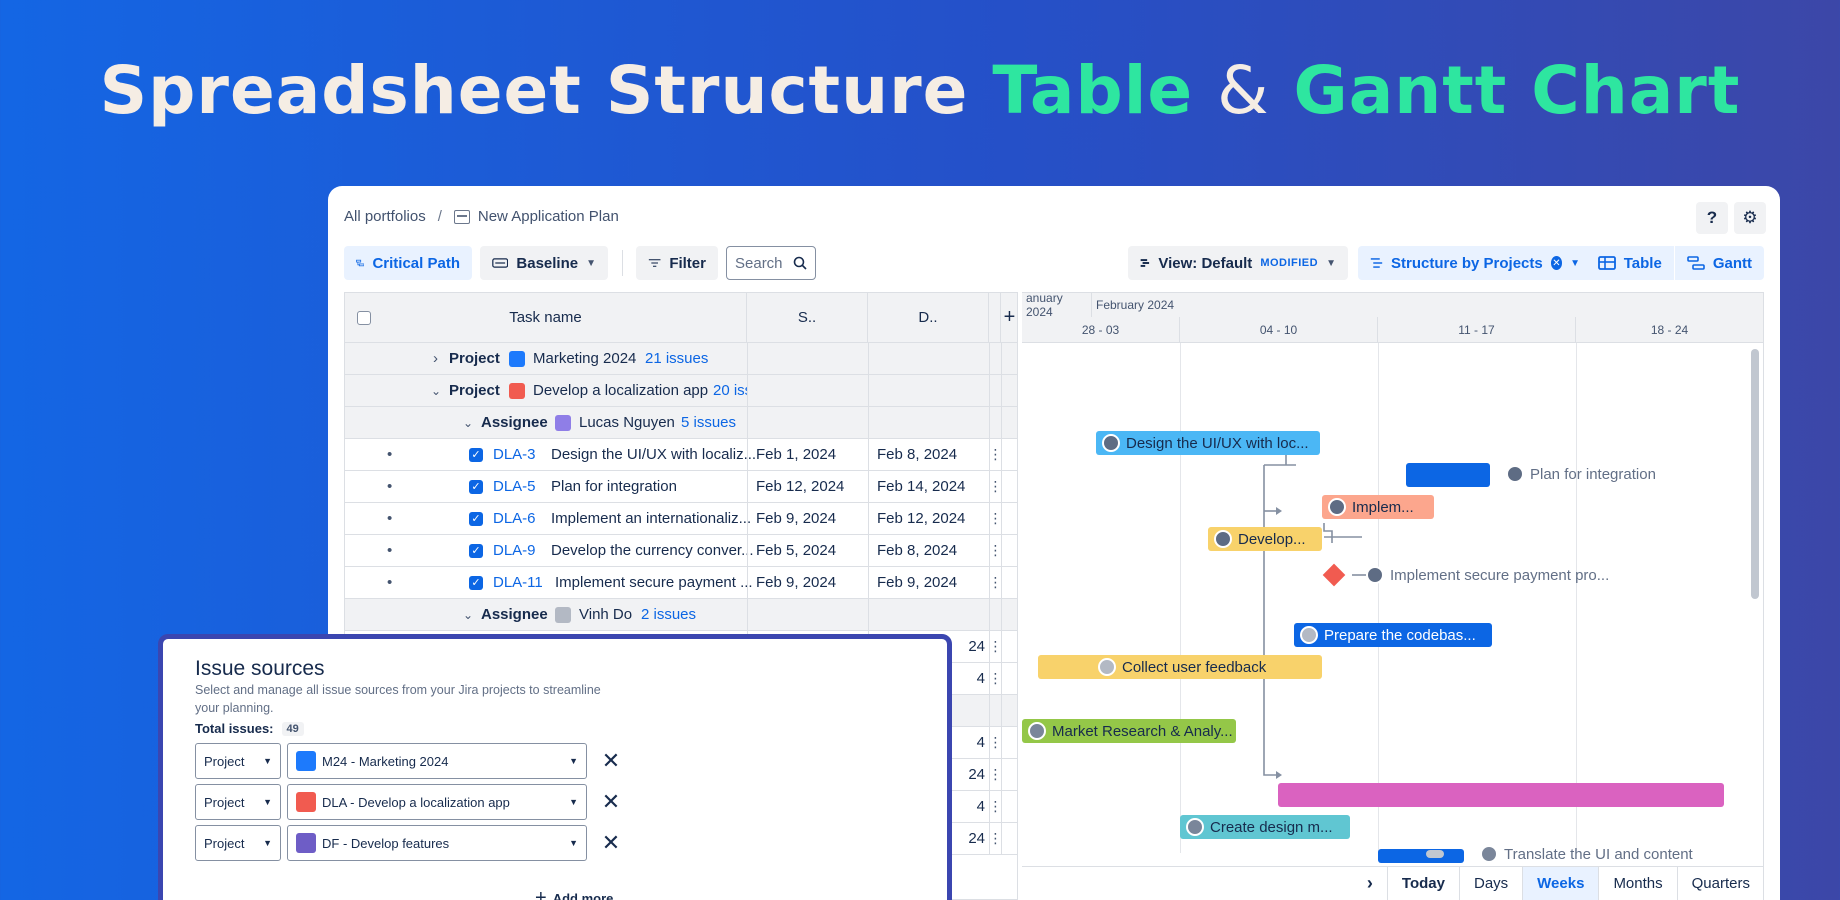  Describe the element at coordinates (514, 550) in the screenshot. I see `issue-key: DLA-9` at that location.